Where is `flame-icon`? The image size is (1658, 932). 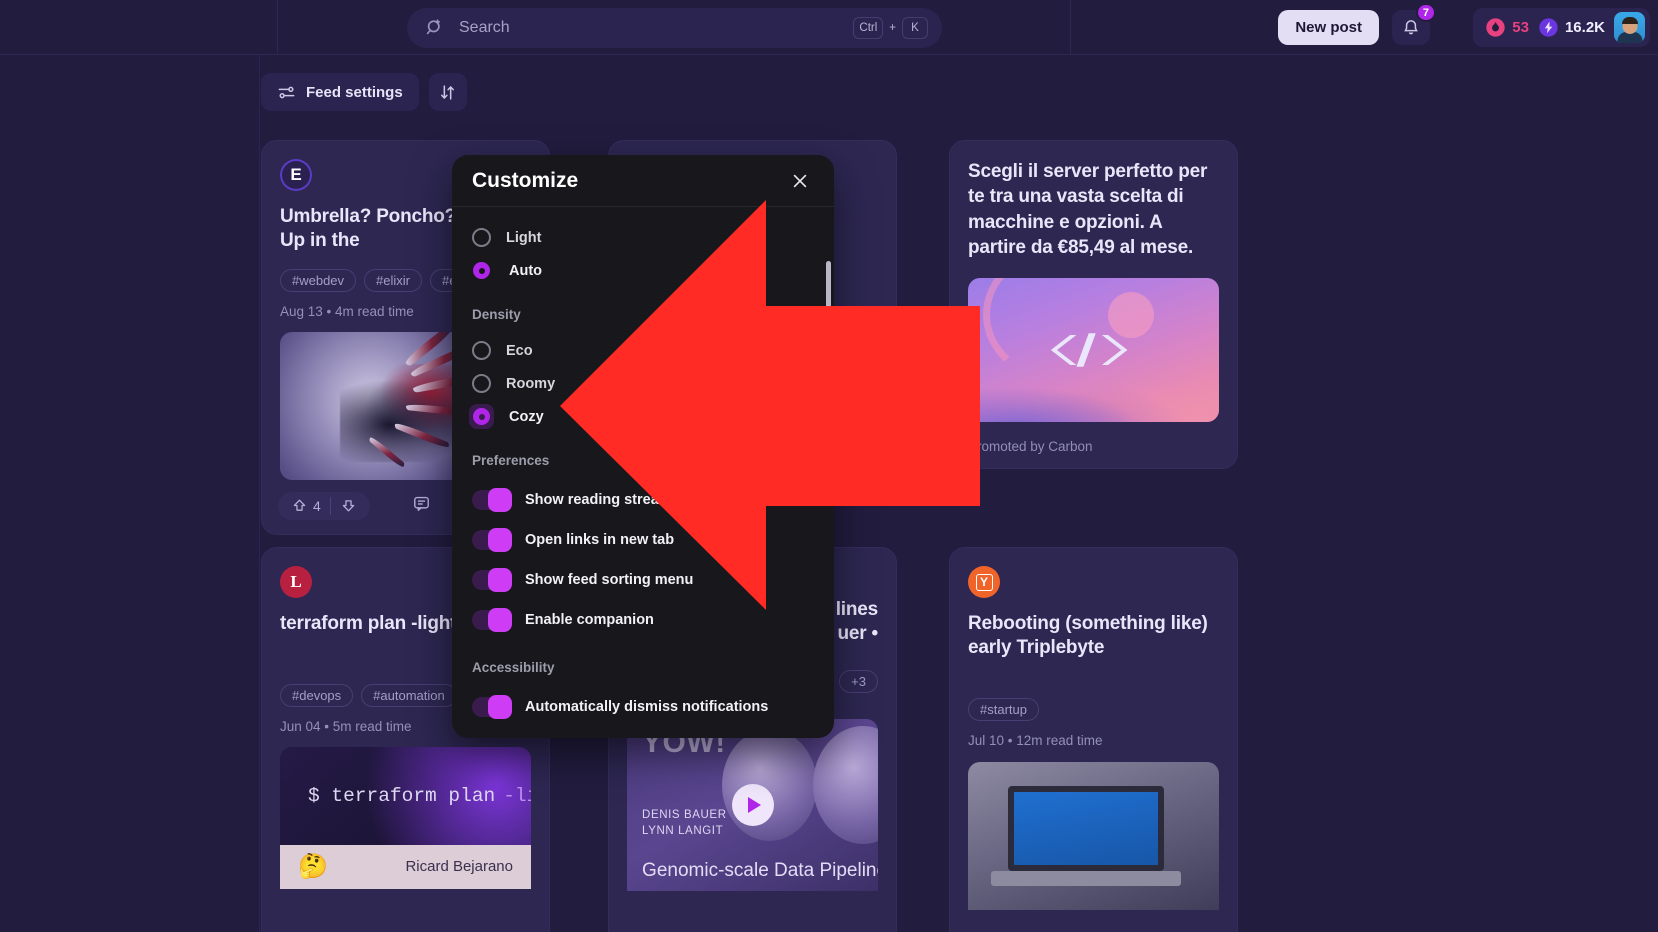 flame-icon is located at coordinates (1495, 27).